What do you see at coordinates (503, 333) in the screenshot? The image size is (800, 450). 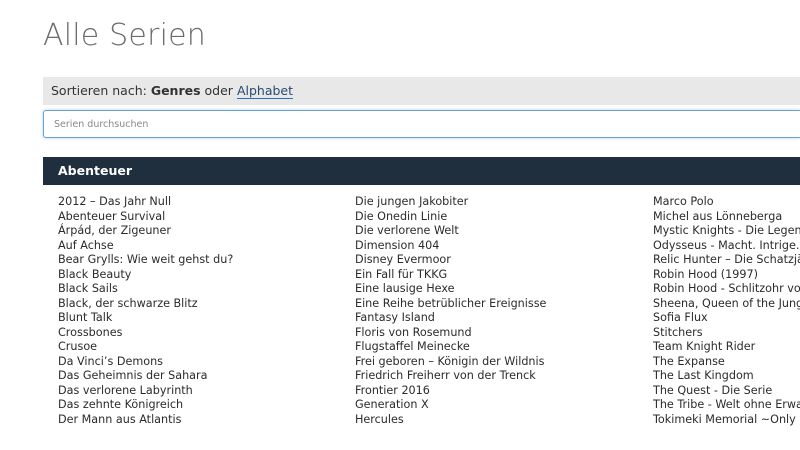 I see `series-link: Floris von Rosemund` at bounding box center [503, 333].